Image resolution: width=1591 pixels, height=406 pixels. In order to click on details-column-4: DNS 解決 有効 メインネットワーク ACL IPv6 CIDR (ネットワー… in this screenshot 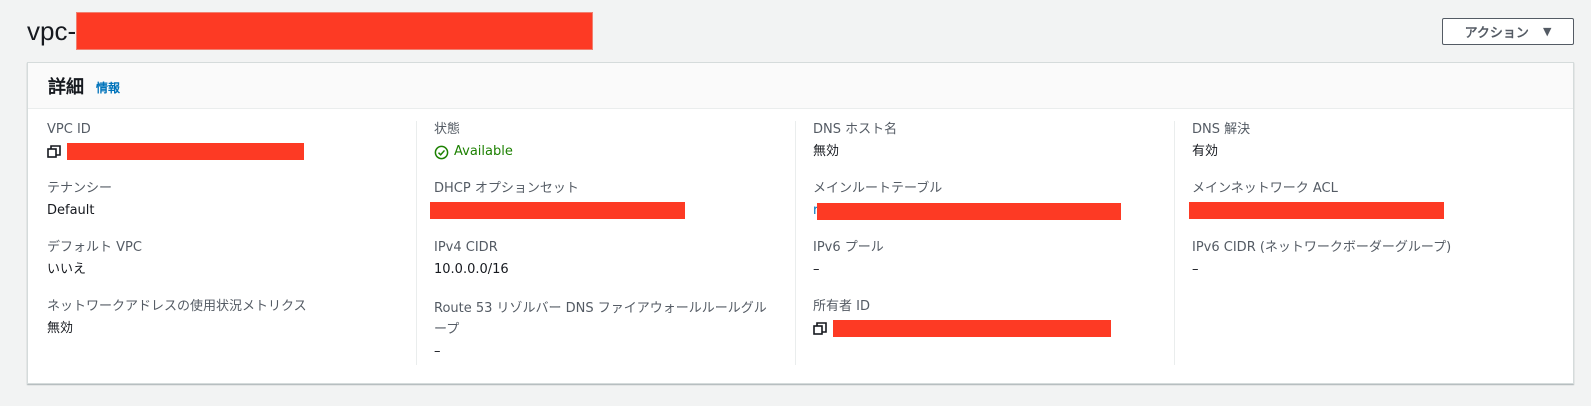, I will do `click(1364, 243)`.